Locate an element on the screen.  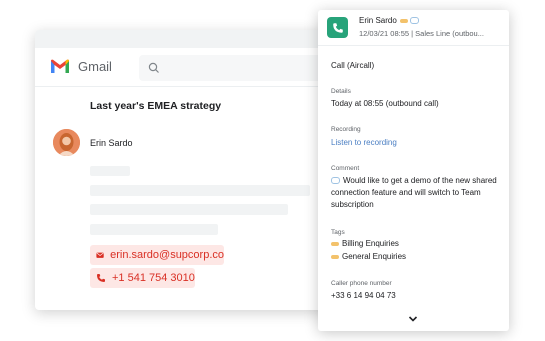
call-title: Call (Aircall) is located at coordinates (353, 65).